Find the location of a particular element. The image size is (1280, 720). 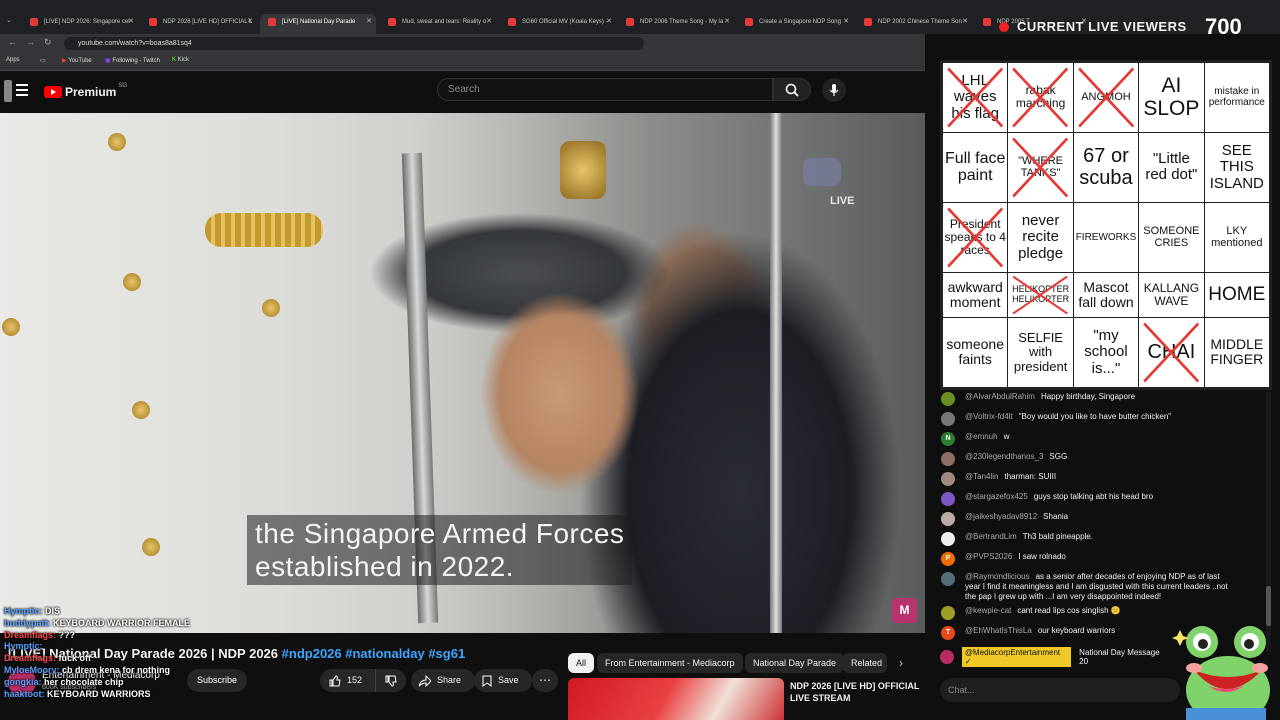

pinned-user: @MediacorpEntertainment ✓ is located at coordinates (1016, 657).